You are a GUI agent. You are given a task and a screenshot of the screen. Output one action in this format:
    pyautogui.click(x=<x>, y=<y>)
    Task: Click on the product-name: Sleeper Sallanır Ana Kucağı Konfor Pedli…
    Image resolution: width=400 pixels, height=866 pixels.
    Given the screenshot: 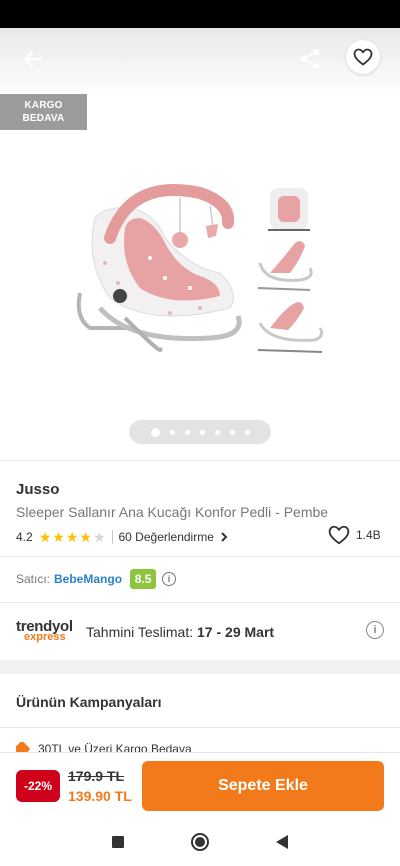 What is the action you would take?
    pyautogui.click(x=172, y=512)
    